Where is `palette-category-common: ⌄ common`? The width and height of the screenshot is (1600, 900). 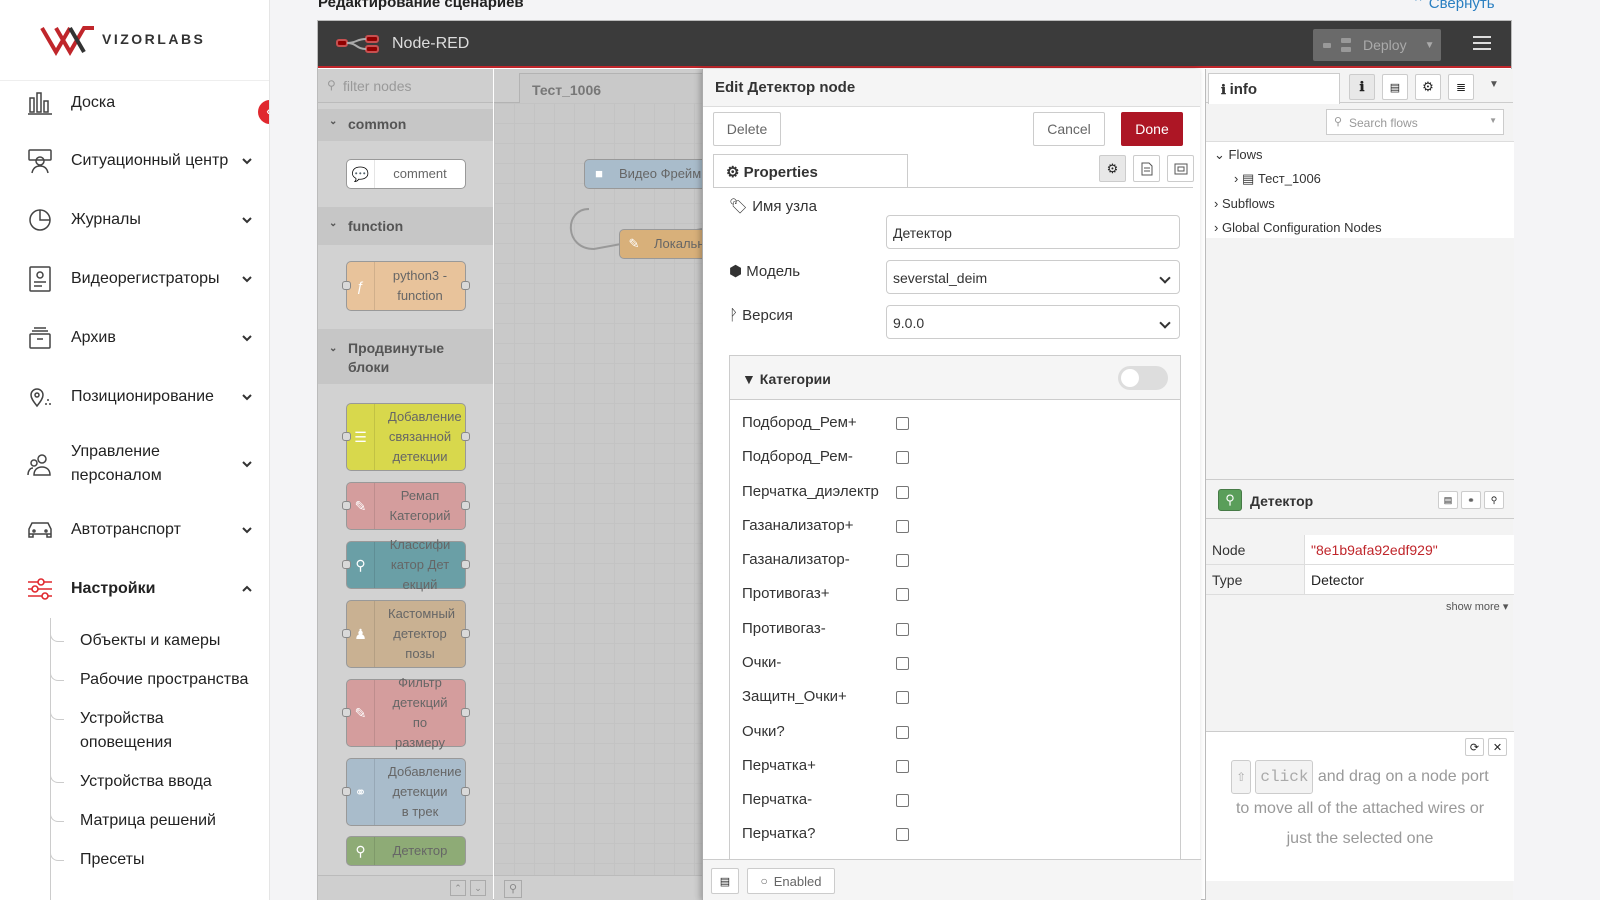 palette-category-common: ⌄ common is located at coordinates (405, 125).